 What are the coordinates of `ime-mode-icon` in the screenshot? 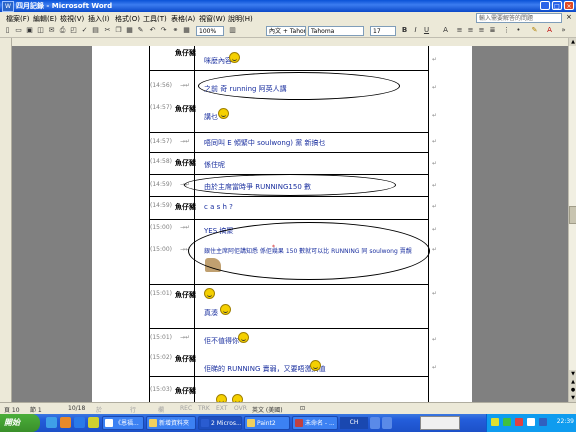 It's located at (387, 423).